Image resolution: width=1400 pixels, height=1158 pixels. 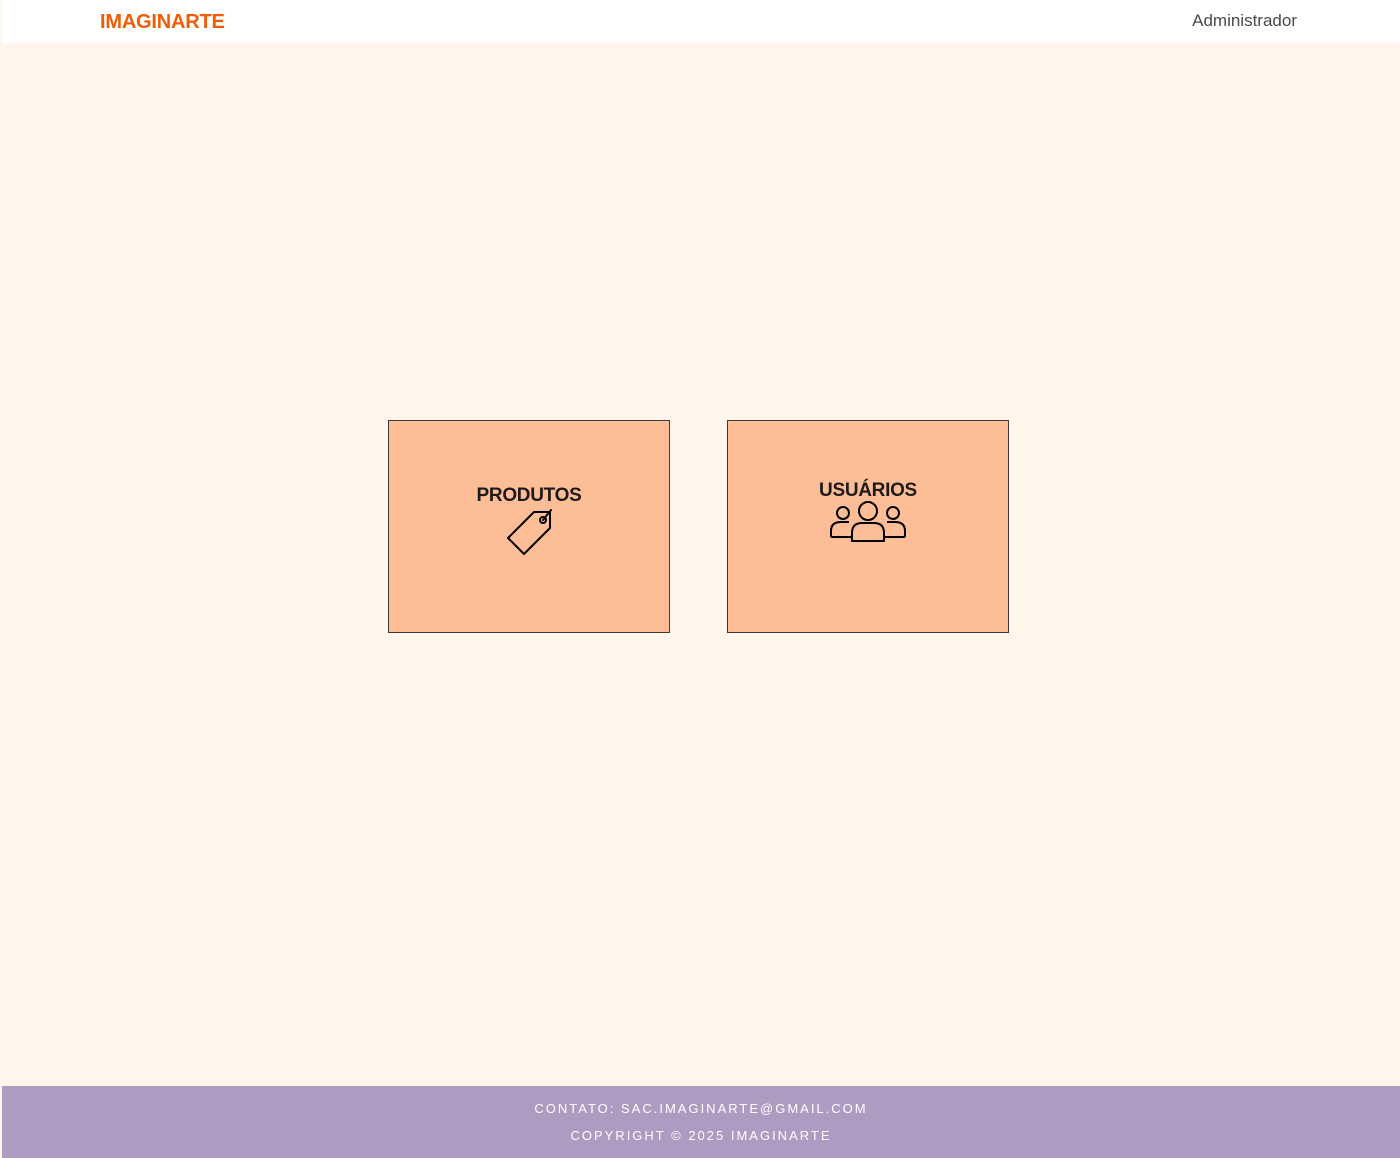 I want to click on footer-copyright: COPYRIGHT © 2025 IMAGINARTE, so click(x=701, y=1135).